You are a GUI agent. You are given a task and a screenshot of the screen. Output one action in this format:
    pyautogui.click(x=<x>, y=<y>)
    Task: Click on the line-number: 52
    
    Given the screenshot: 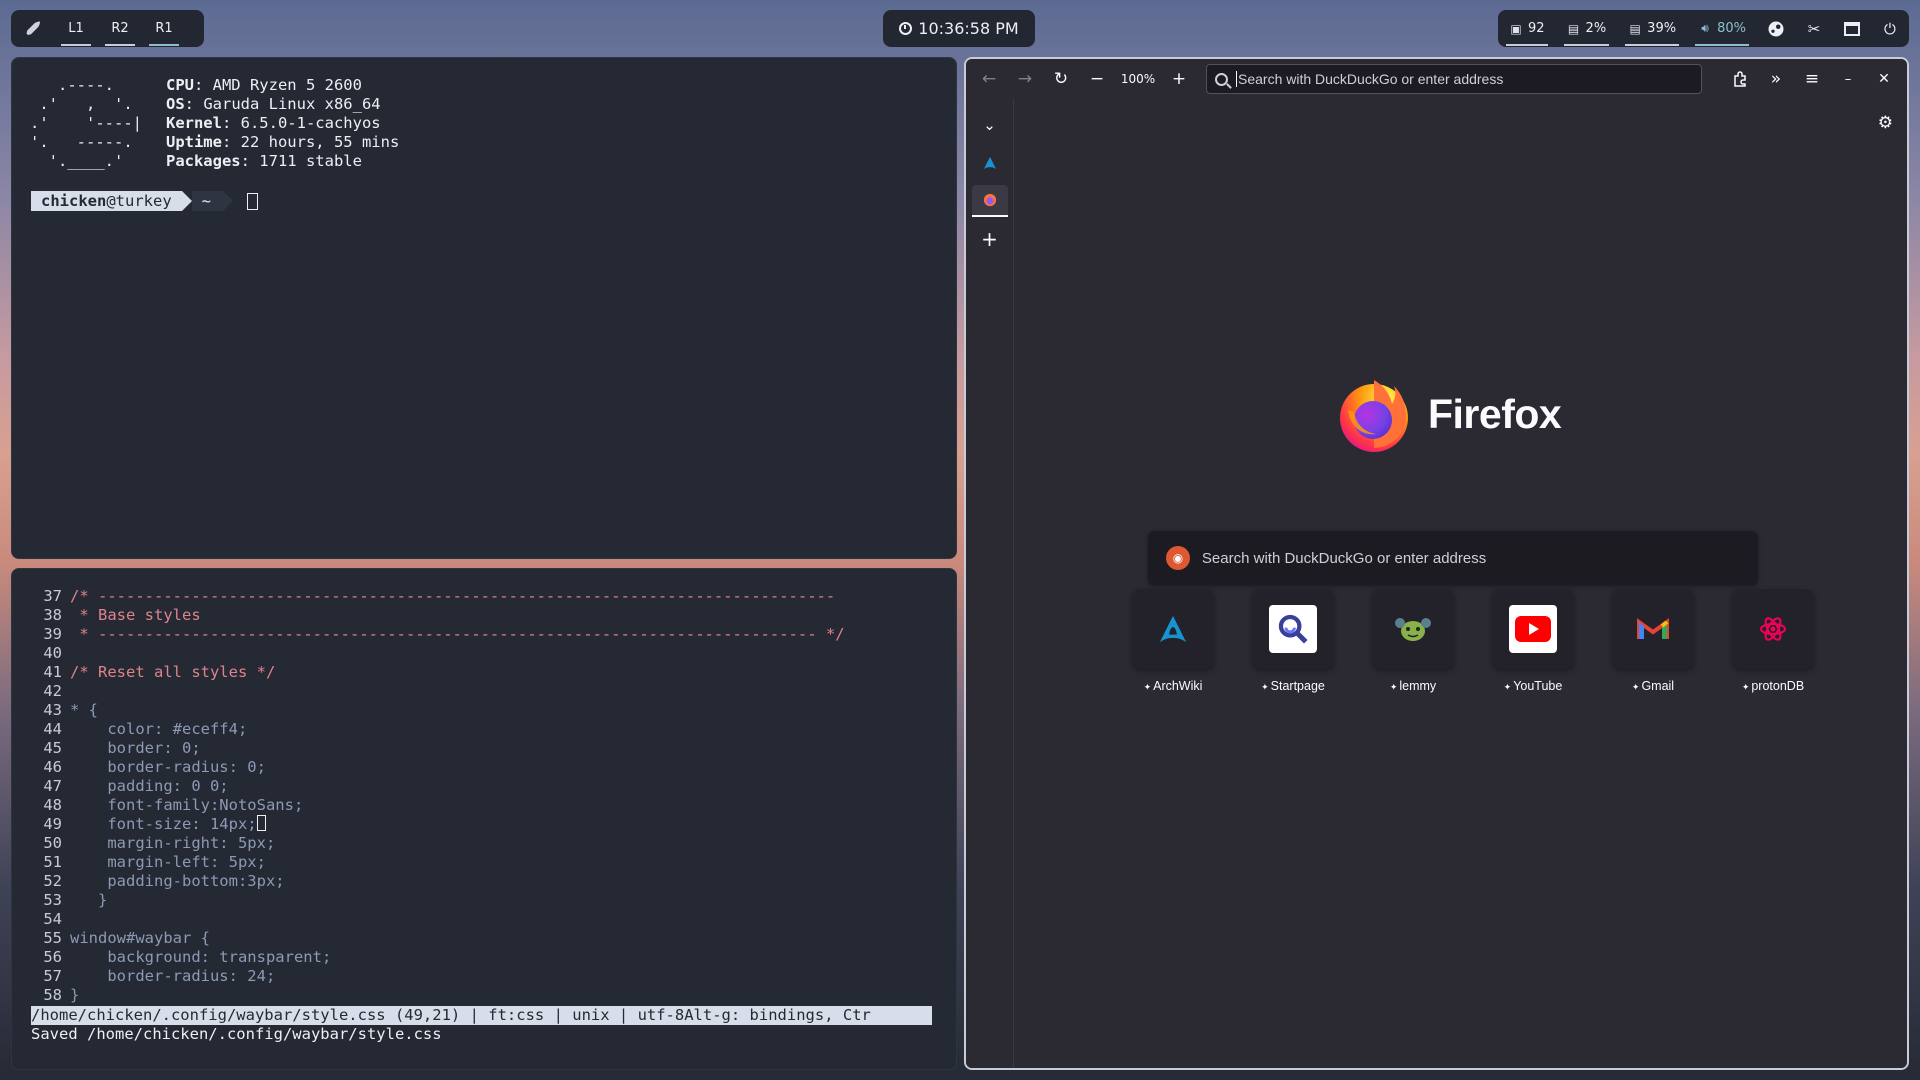 What is the action you would take?
    pyautogui.click(x=52, y=881)
    